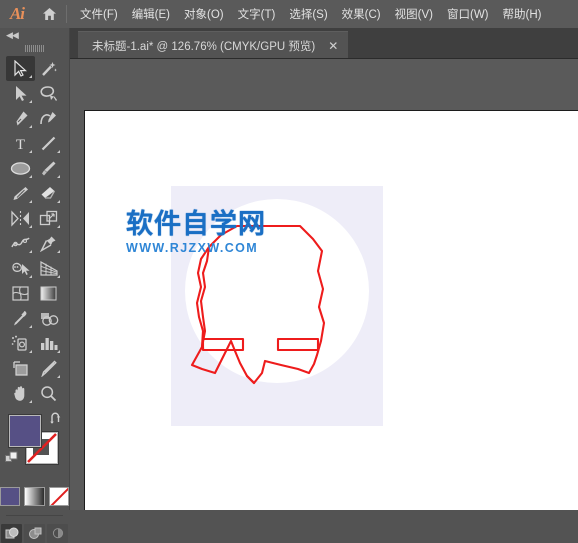 This screenshot has height=543, width=578. I want to click on type-tool: T, so click(20, 143).